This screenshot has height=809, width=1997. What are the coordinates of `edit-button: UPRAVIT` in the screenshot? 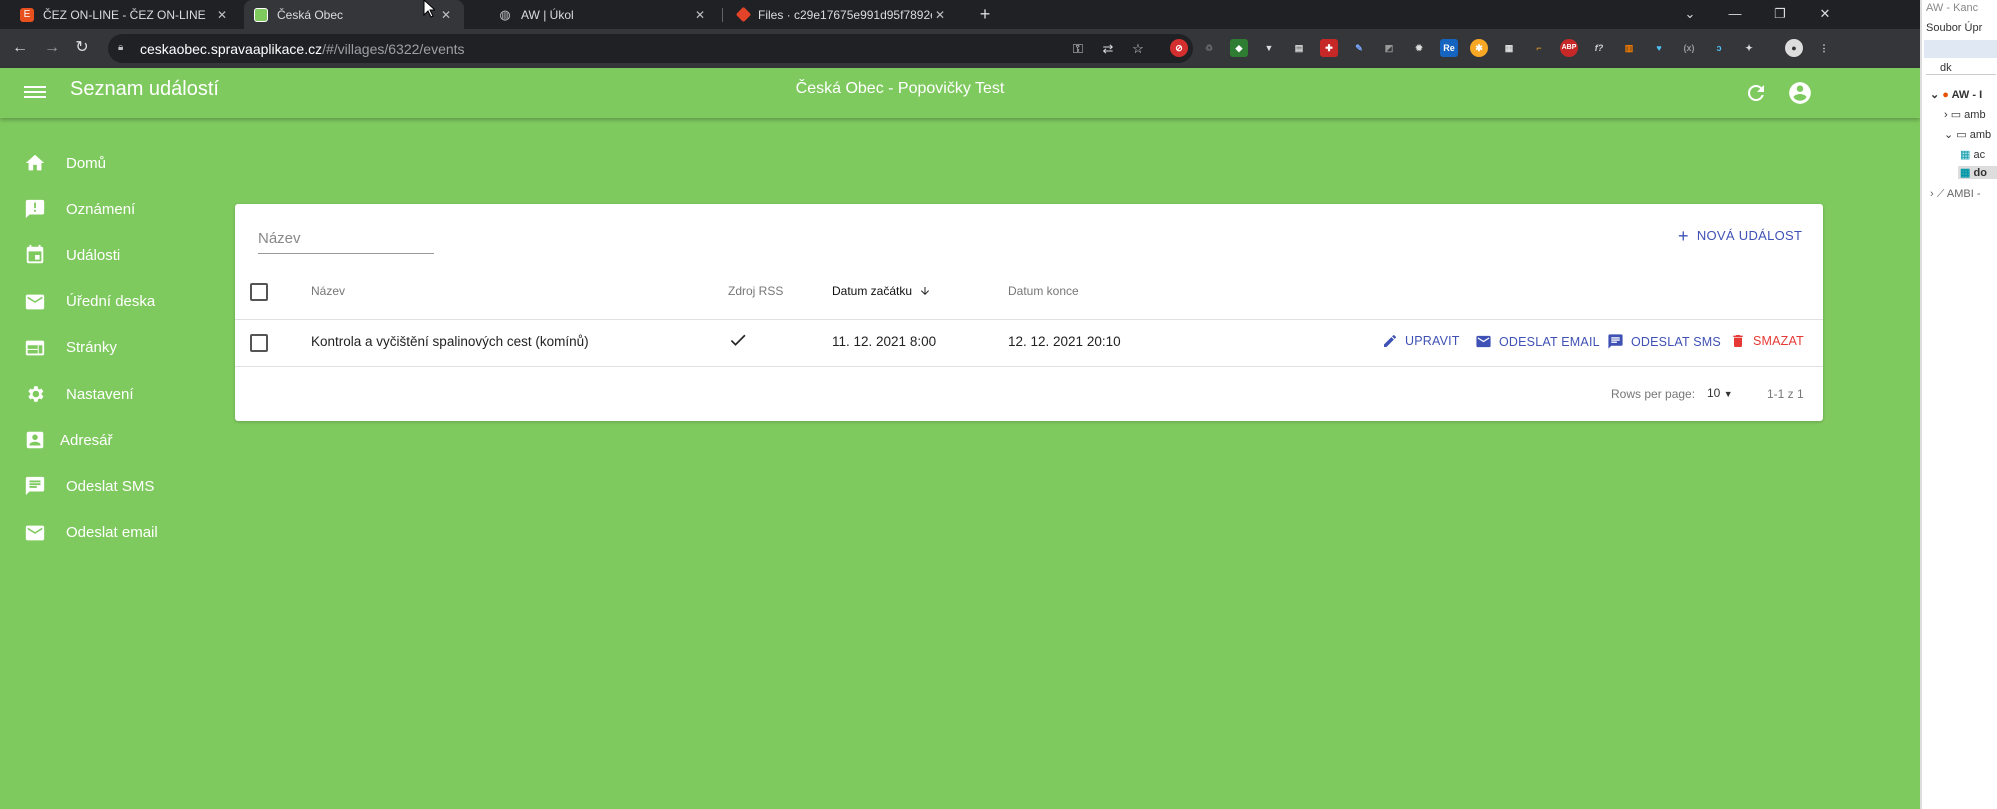 It's located at (1421, 341).